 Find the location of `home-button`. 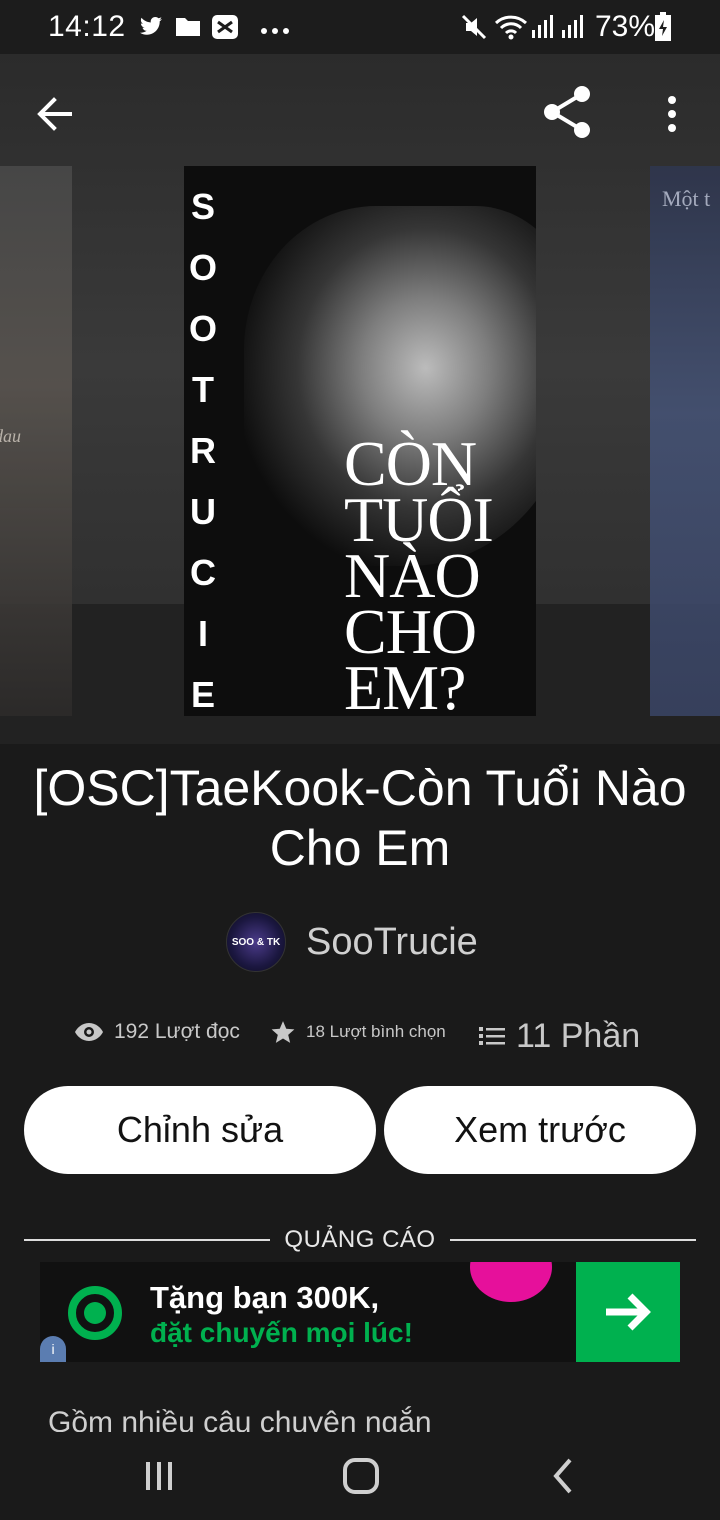

home-button is located at coordinates (361, 1476).